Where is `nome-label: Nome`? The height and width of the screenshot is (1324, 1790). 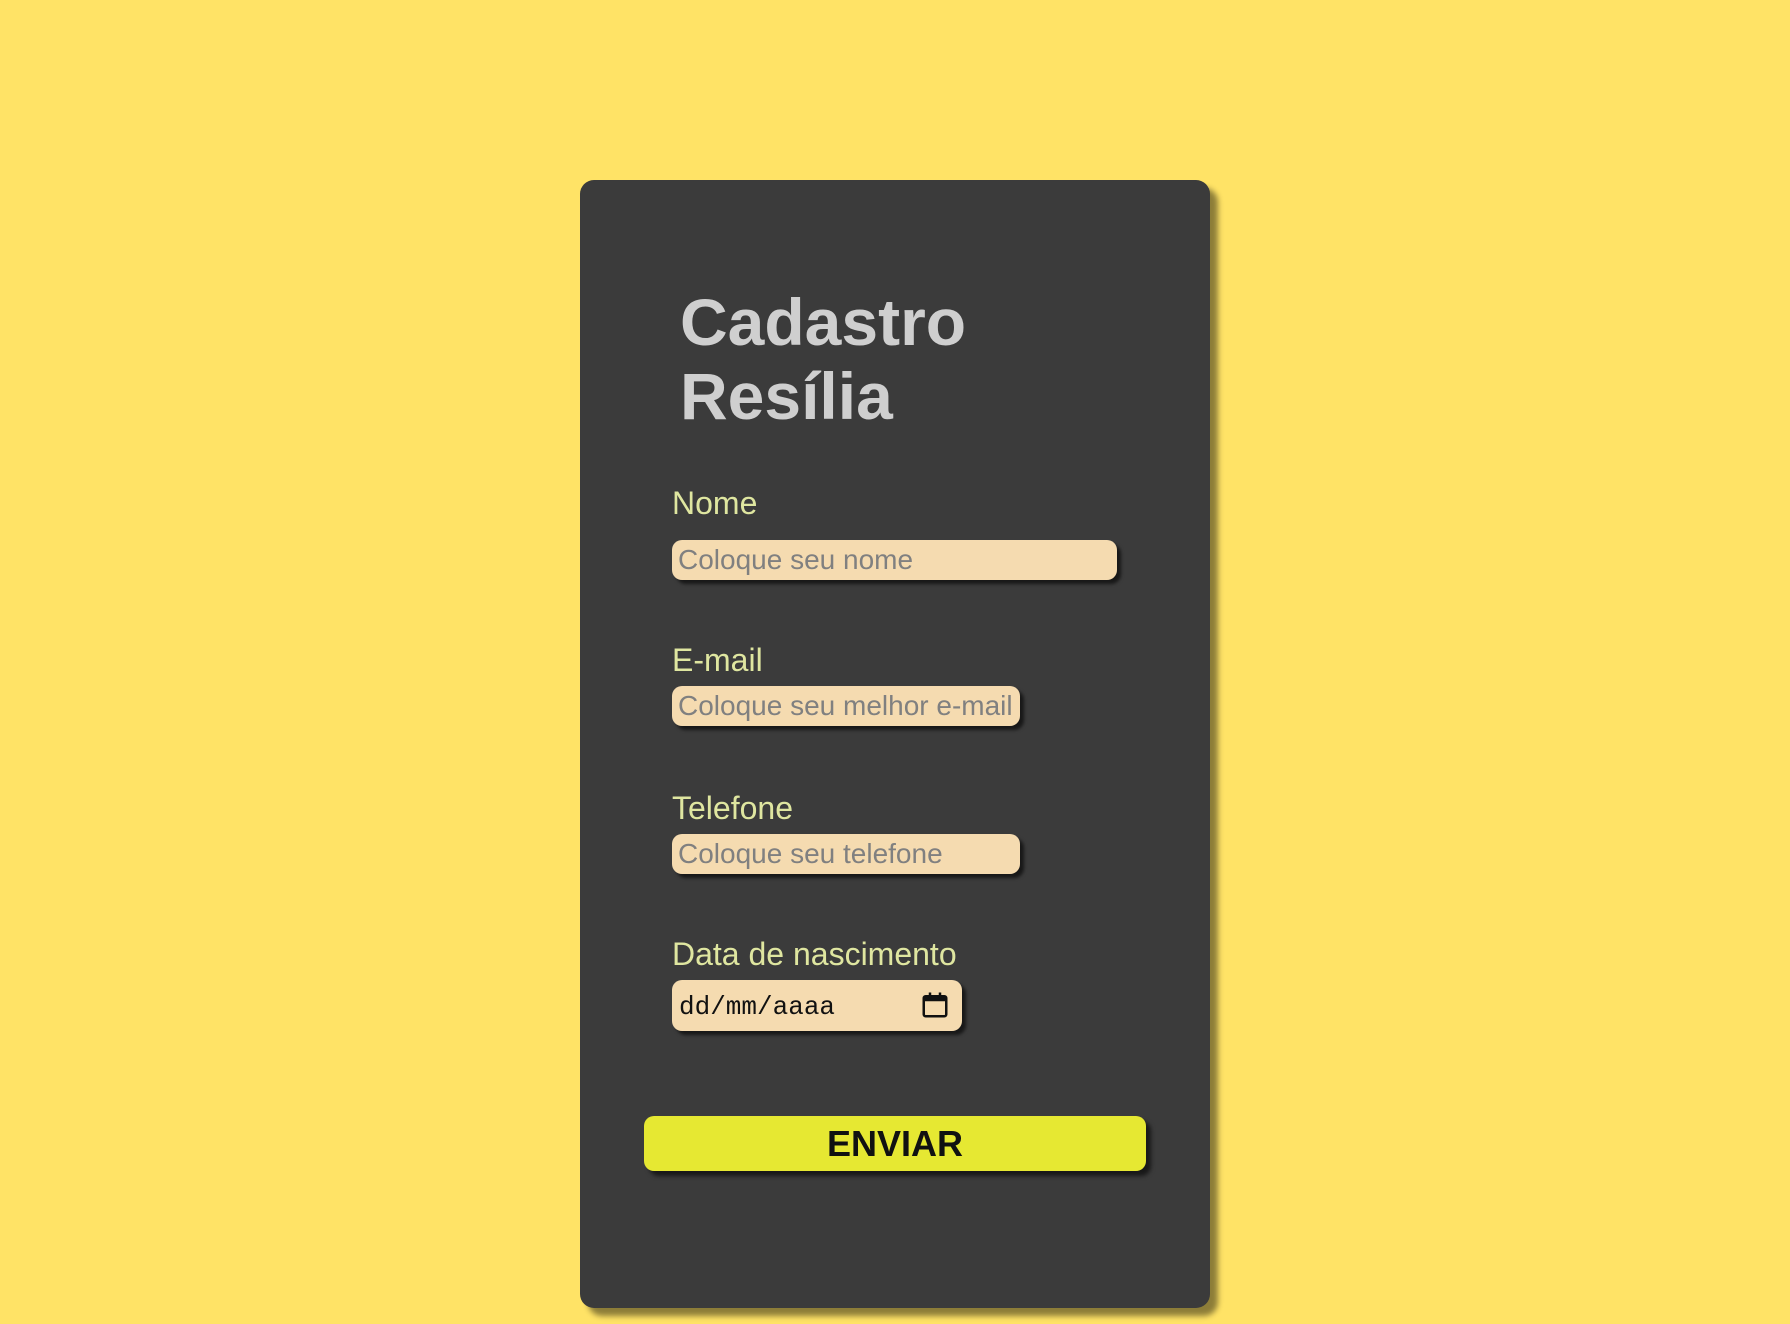
nome-label: Nome is located at coordinates (715, 503).